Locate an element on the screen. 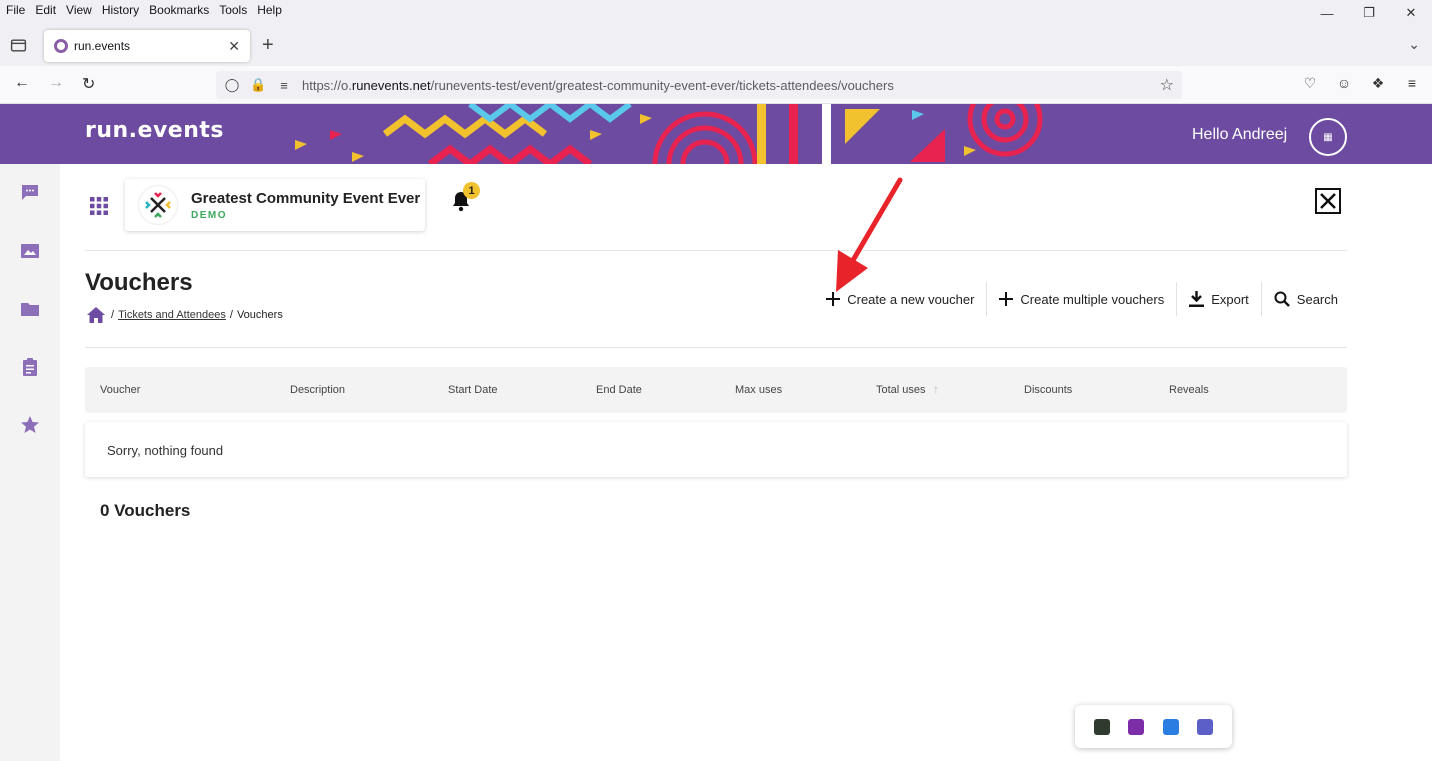 The height and width of the screenshot is (761, 1432). chevron-down-icon: ⌄ is located at coordinates (1414, 44).